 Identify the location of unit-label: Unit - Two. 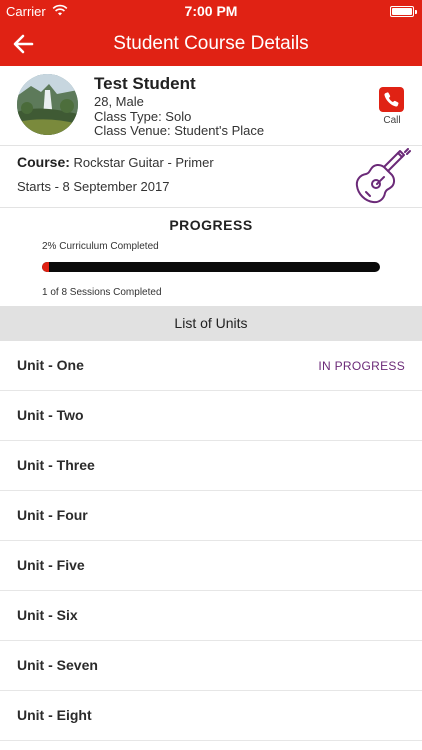
(50, 415).